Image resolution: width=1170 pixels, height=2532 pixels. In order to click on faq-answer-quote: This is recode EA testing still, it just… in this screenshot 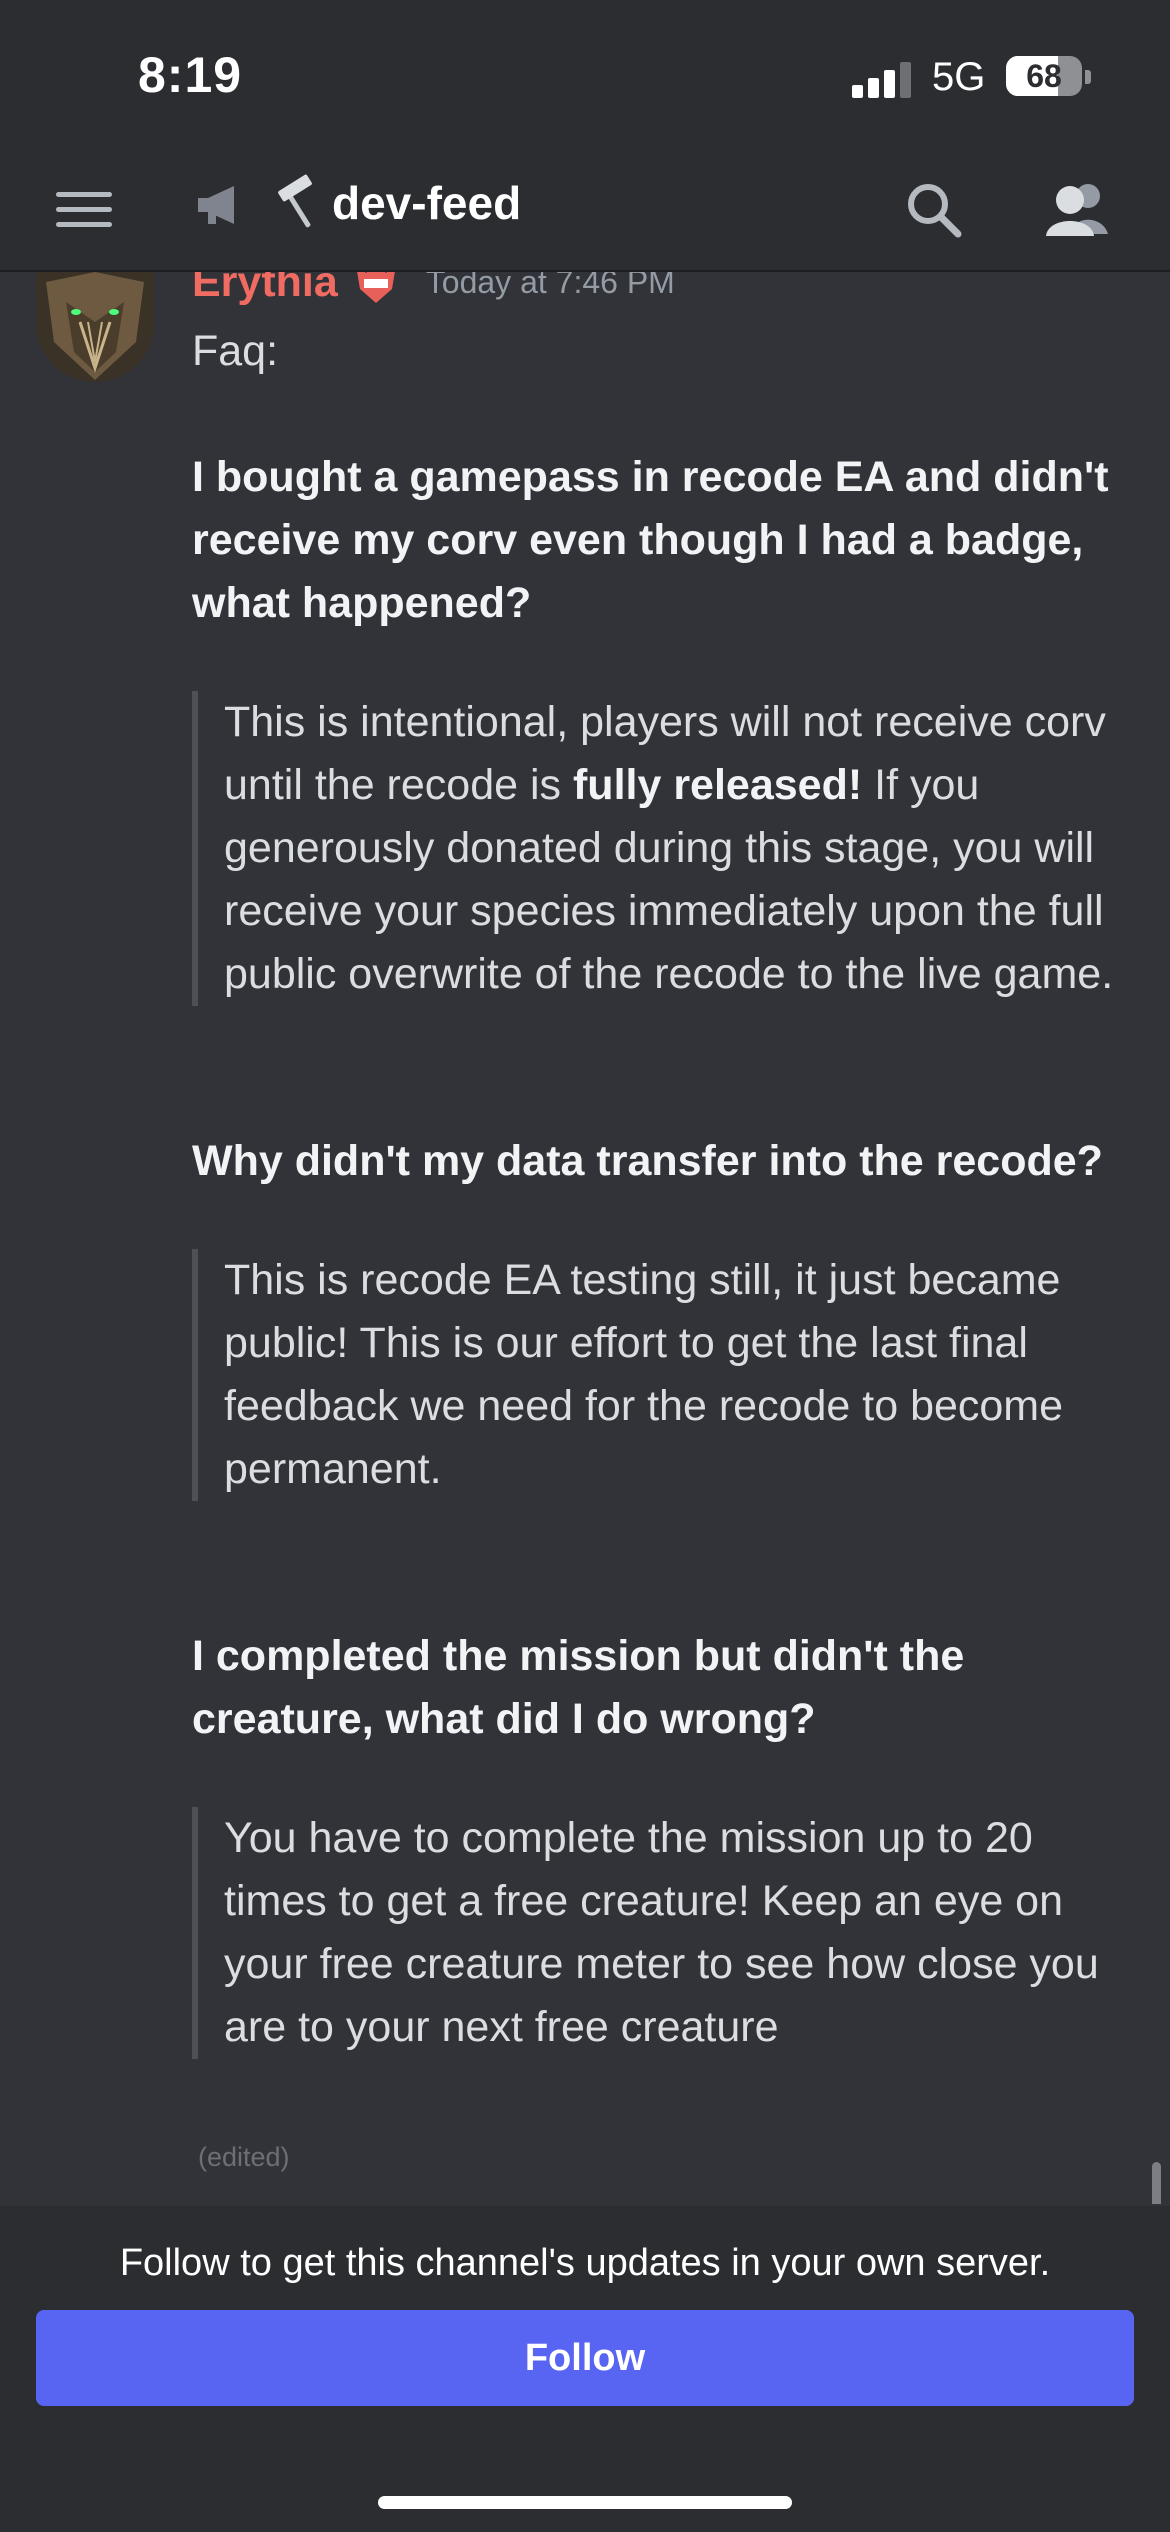, I will do `click(662, 1375)`.